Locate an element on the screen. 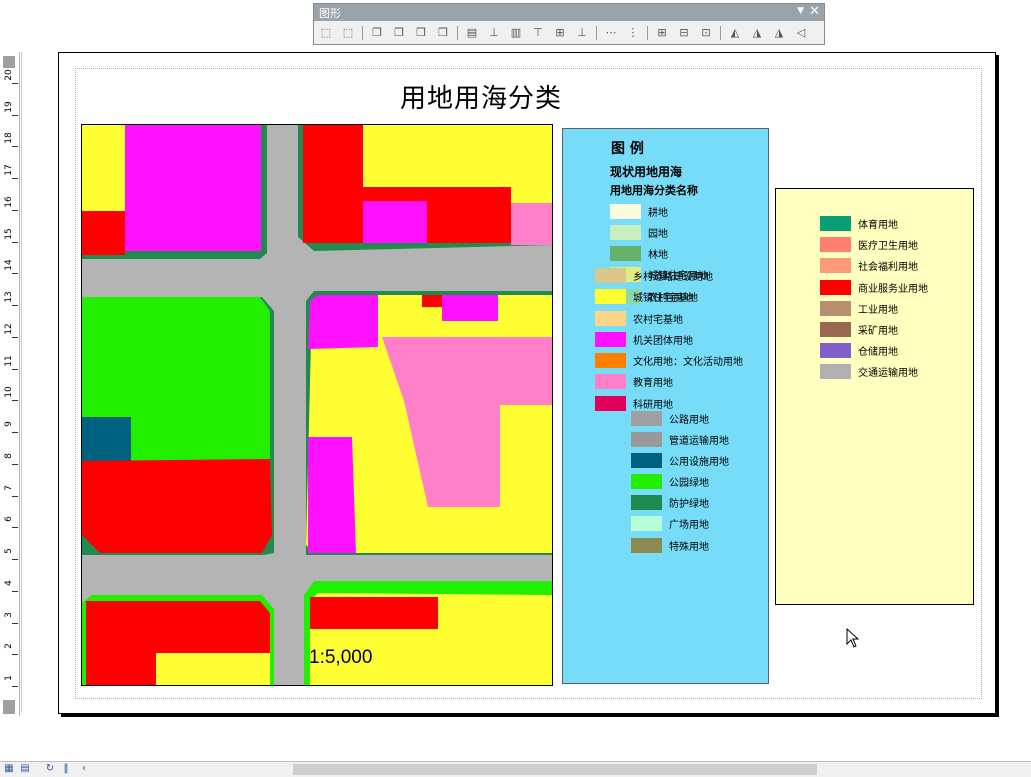  legend-label: 教育用地 is located at coordinates (653, 383).